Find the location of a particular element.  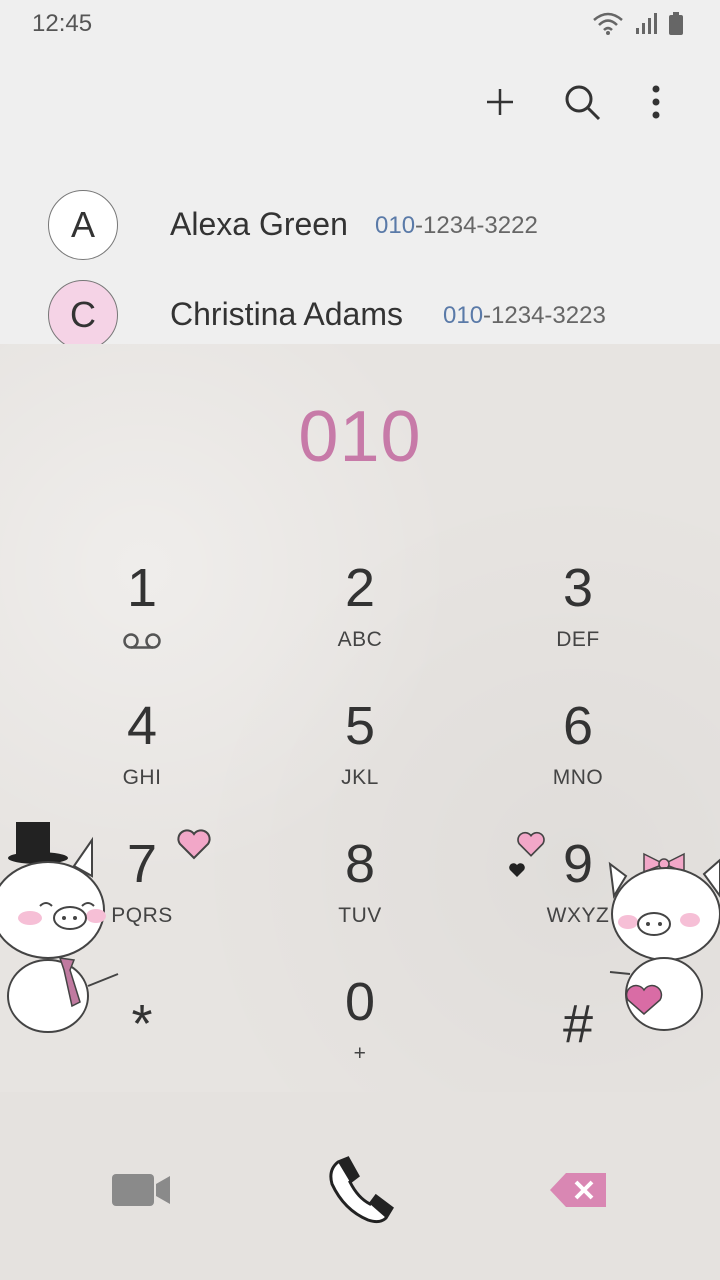

signal-icon is located at coordinates (646, 26).